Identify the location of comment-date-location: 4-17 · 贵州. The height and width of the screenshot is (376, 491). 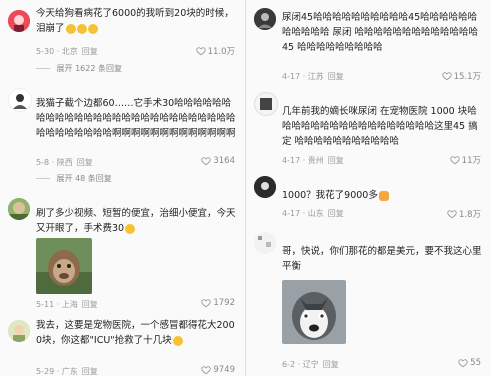
(303, 160).